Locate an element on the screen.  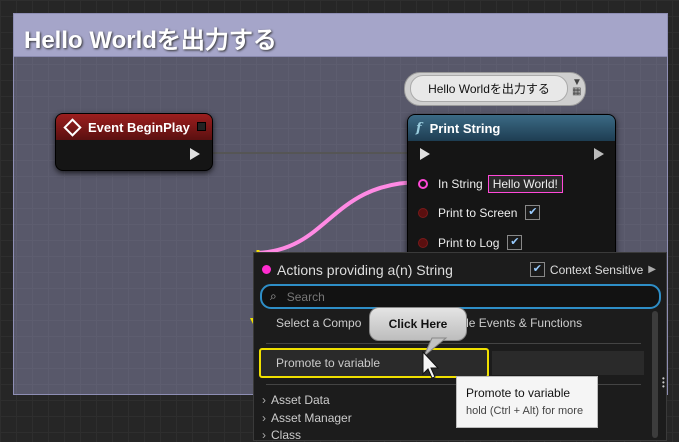
context-sensitive-checkbox: ✔ is located at coordinates (537, 269).